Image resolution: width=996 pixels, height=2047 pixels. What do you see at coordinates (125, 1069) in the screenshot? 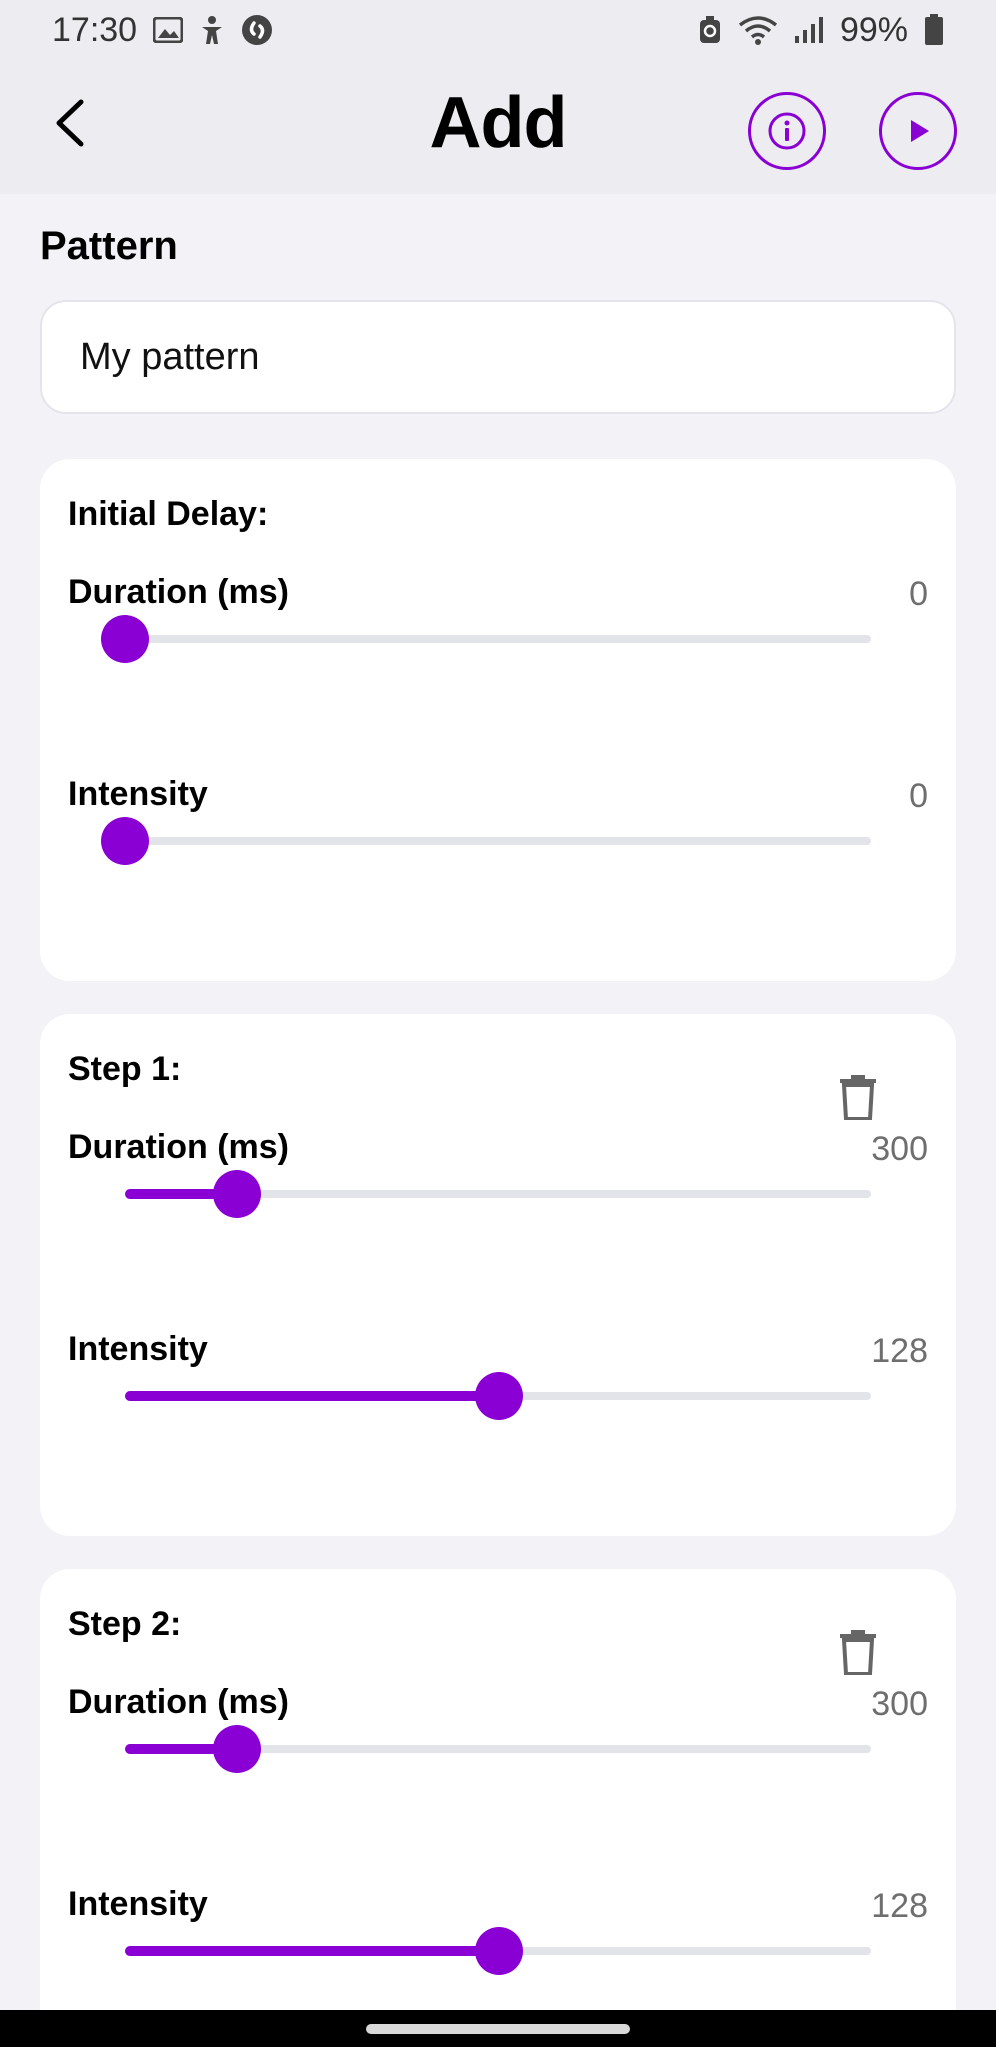
I see `card-title: Step 1:` at bounding box center [125, 1069].